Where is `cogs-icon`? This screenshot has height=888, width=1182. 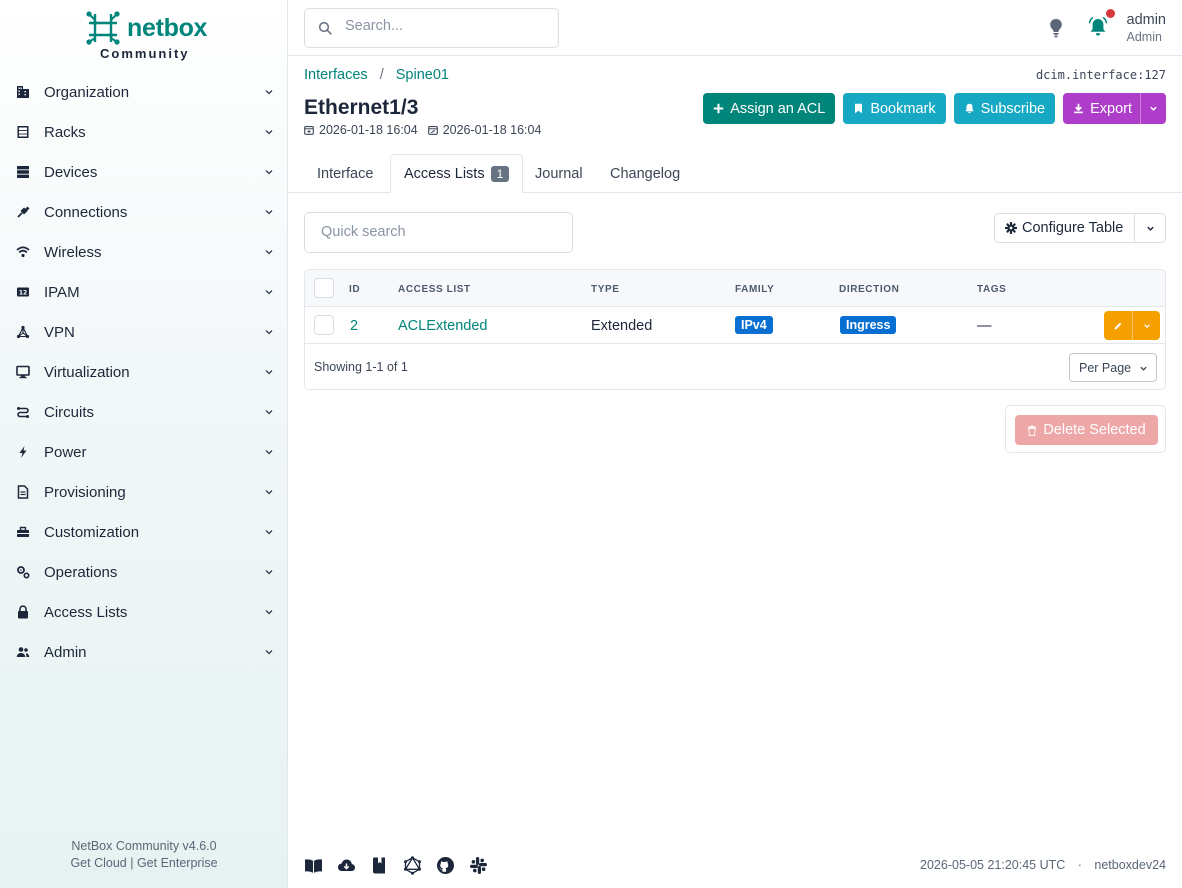
cogs-icon is located at coordinates (23, 572).